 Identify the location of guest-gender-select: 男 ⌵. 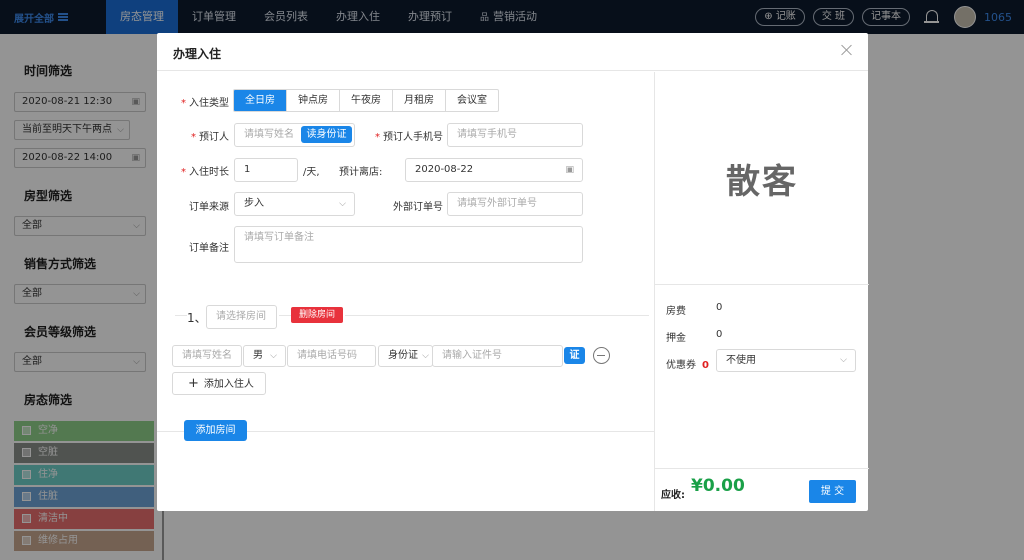
(264, 356).